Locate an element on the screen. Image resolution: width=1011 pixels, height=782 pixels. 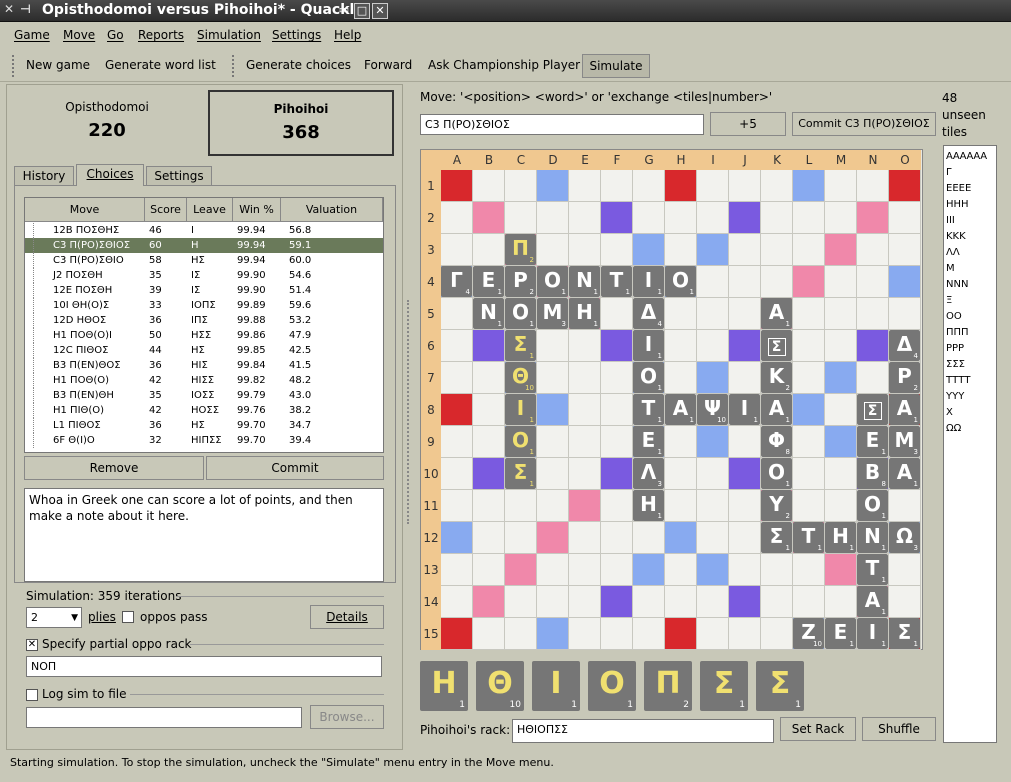
plus5-button: +5 is located at coordinates (748, 124).